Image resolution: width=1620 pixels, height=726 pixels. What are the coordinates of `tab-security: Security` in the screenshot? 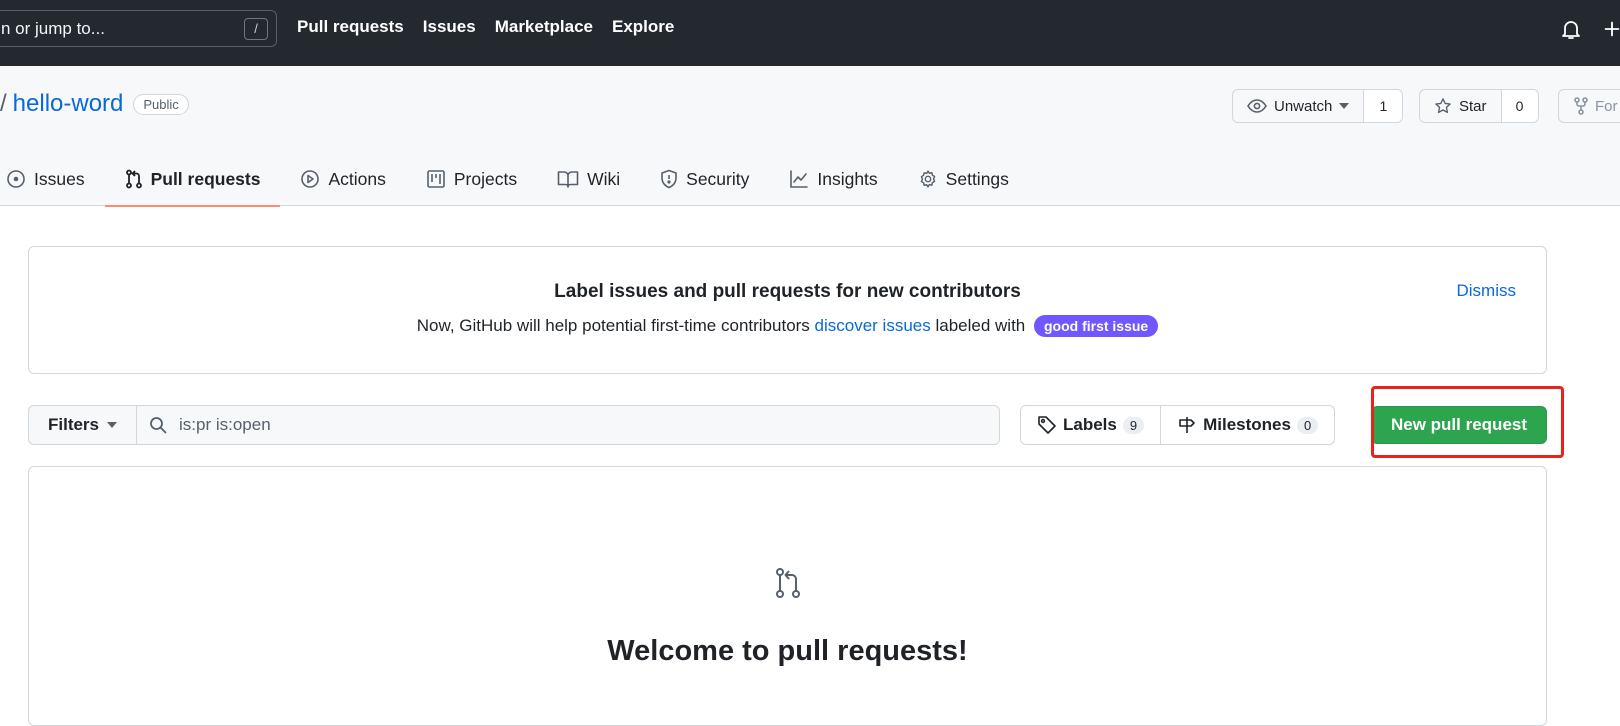 It's located at (704, 179).